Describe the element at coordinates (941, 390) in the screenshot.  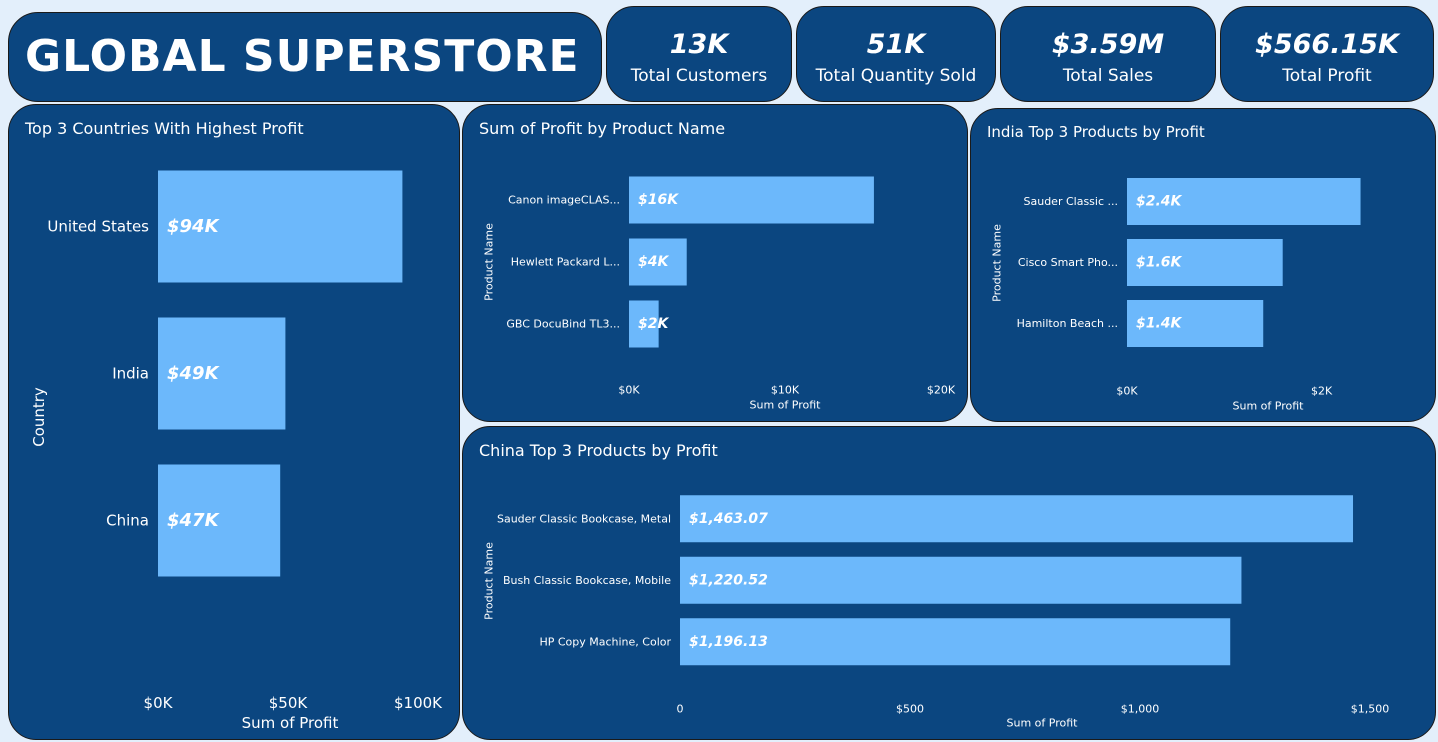
I see `x-tick-label: $20K` at that location.